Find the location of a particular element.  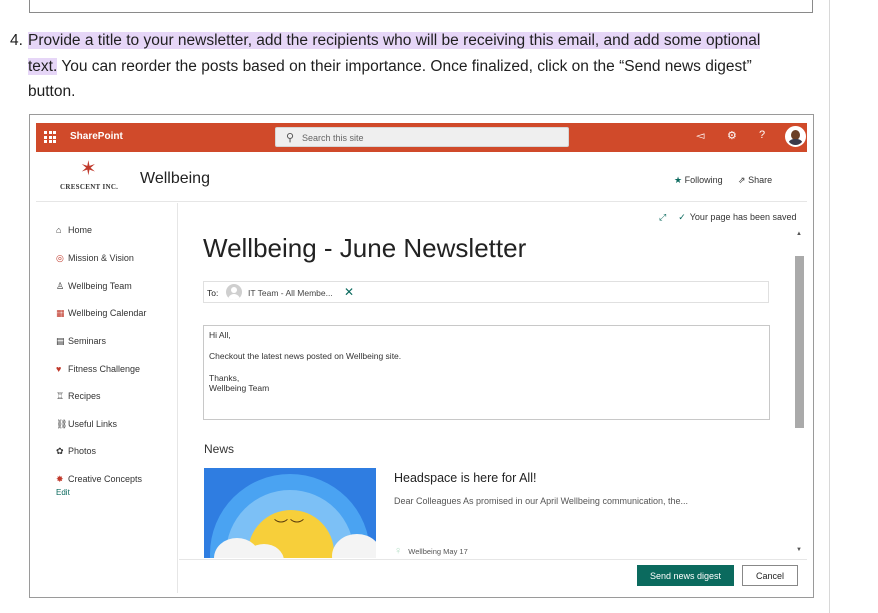

news-thumbnail: ︶︶ is located at coordinates (290, 513).